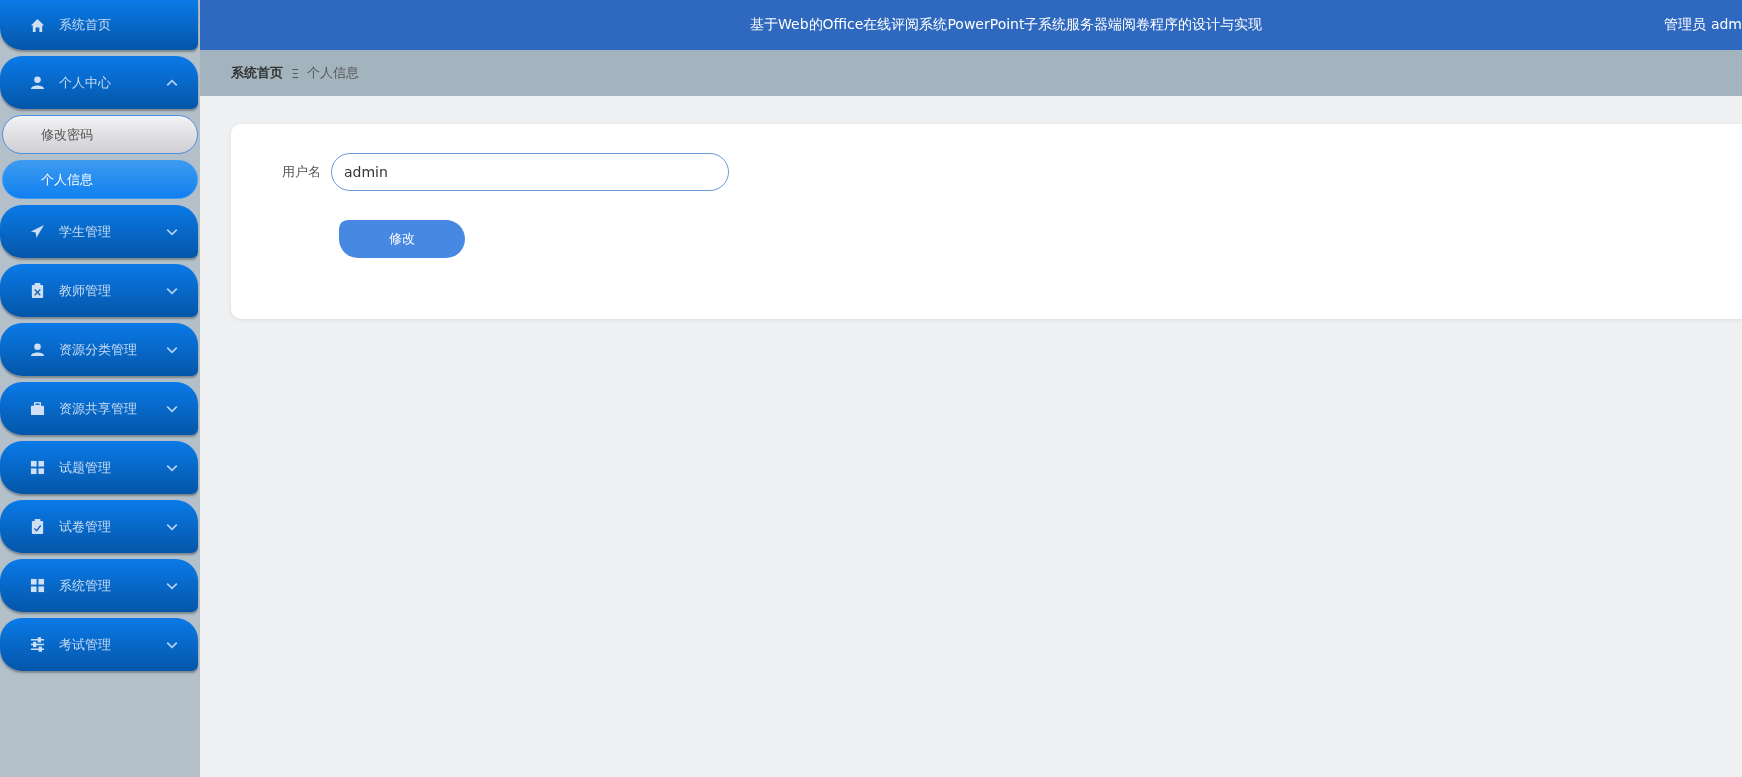  What do you see at coordinates (85, 644) in the screenshot?
I see `menu-label: 考试管理` at bounding box center [85, 644].